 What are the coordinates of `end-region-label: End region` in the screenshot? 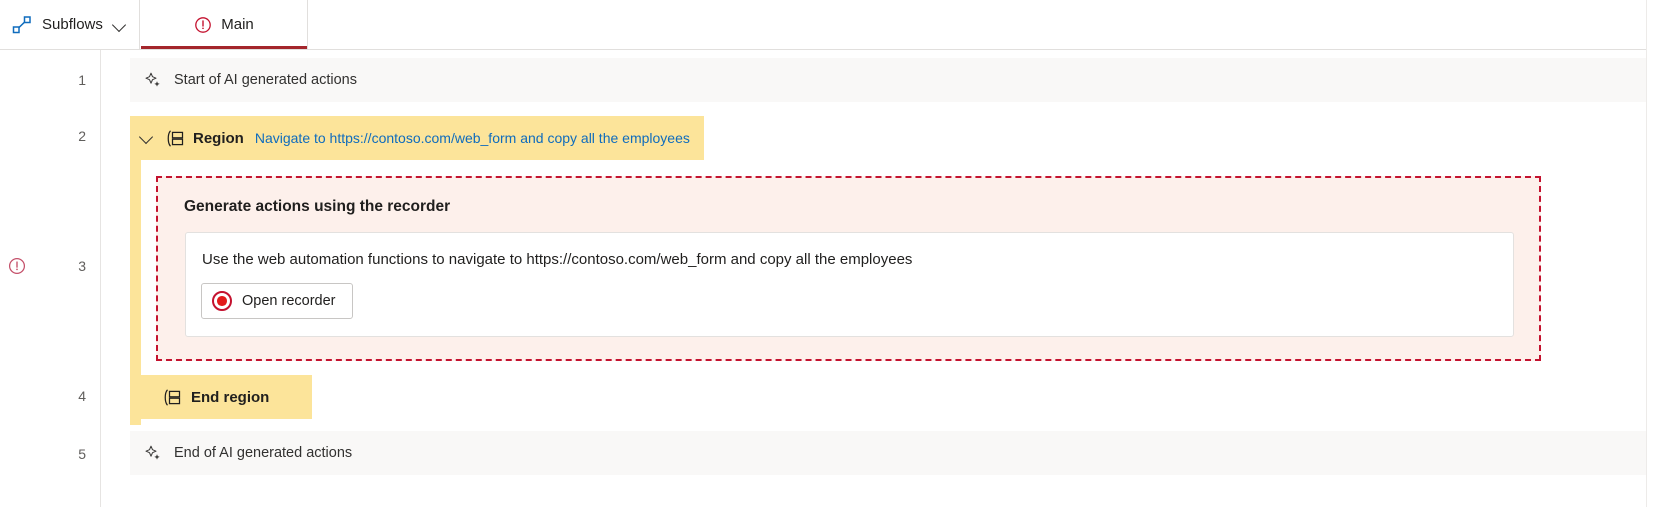 It's located at (230, 397).